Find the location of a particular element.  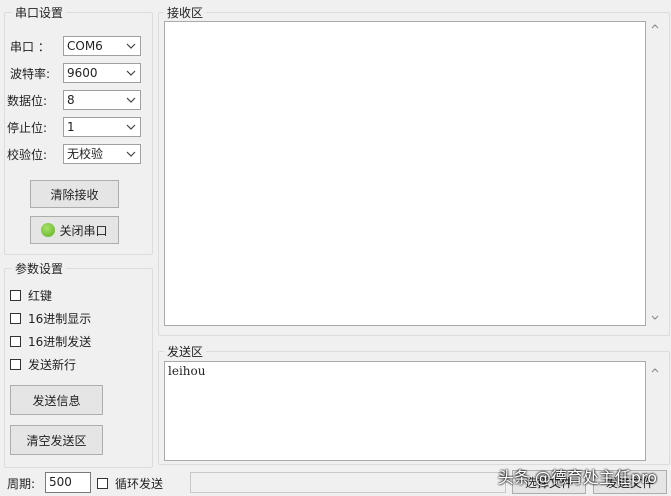

stopbits-select: 1 is located at coordinates (102, 127).